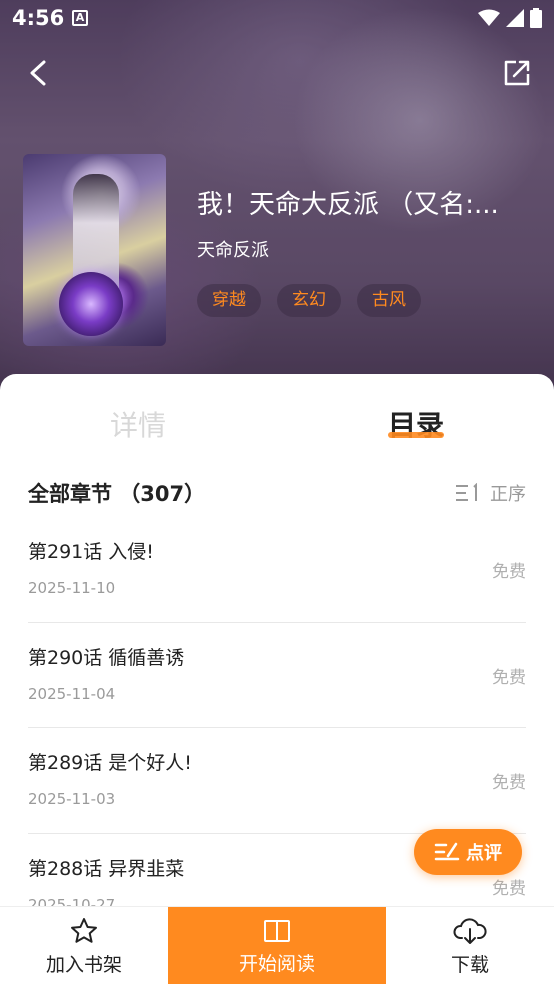 This screenshot has height=984, width=554. I want to click on wifi-icon, so click(489, 17).